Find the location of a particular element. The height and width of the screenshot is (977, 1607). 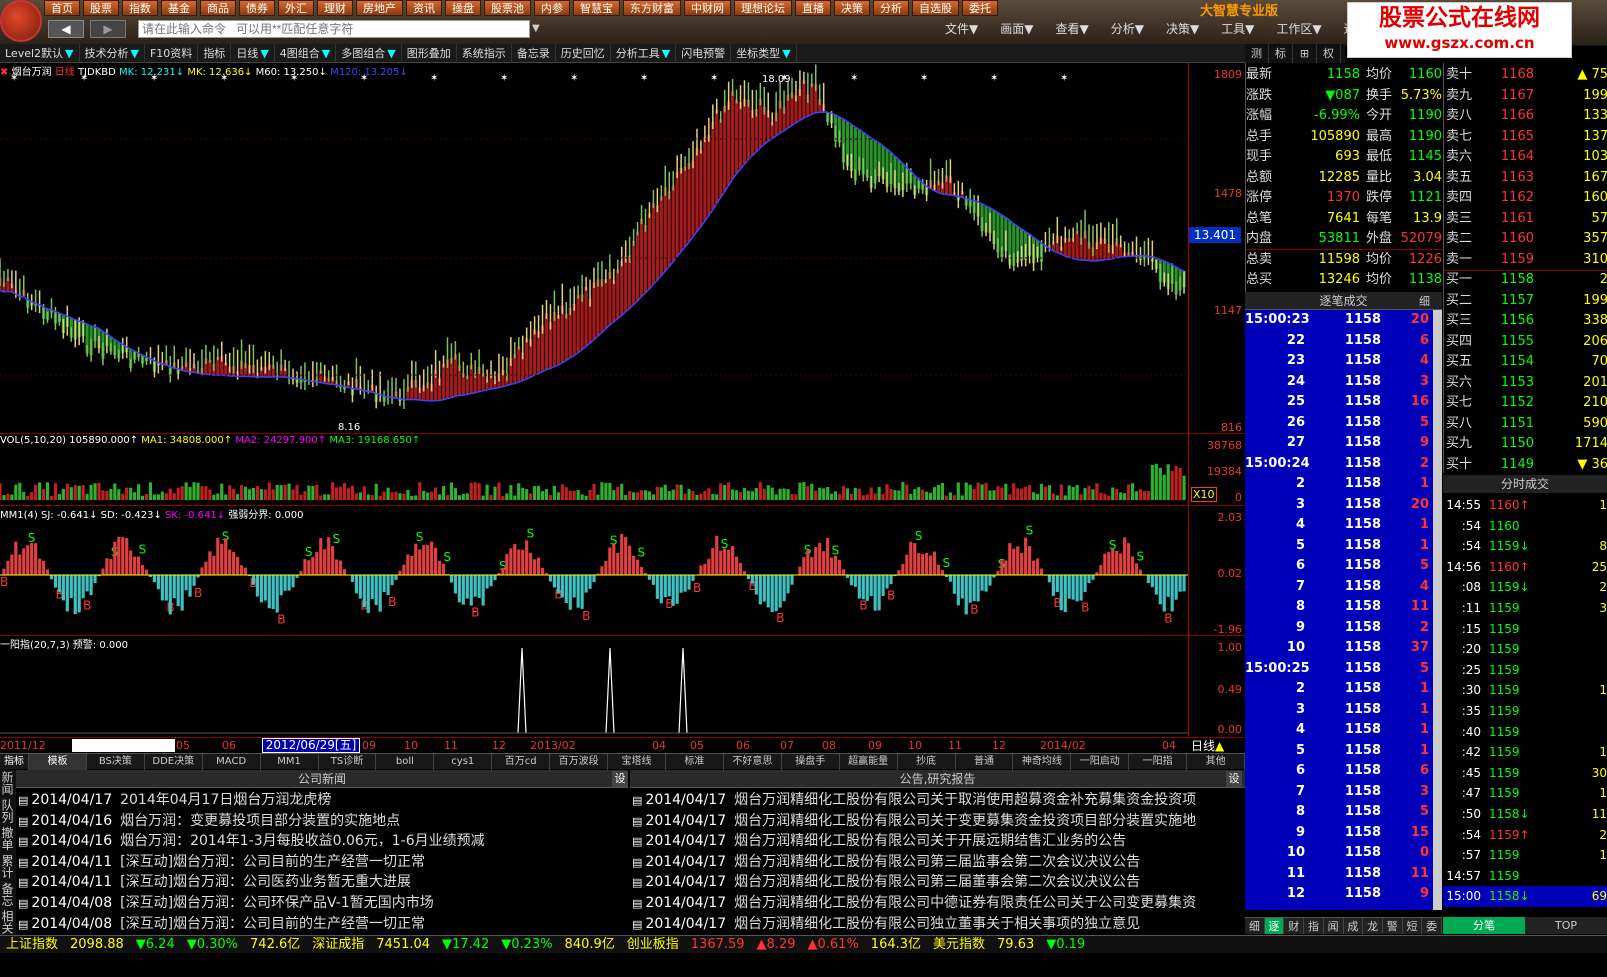

indicator-tab: BS决策 is located at coordinates (116, 762).